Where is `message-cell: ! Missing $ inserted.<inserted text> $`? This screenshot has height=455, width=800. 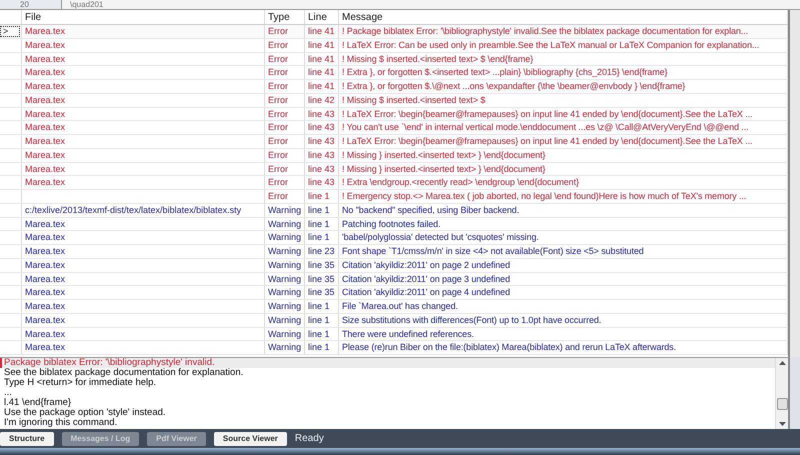 message-cell: ! Missing $ inserted.<inserted text> $ is located at coordinates (414, 99).